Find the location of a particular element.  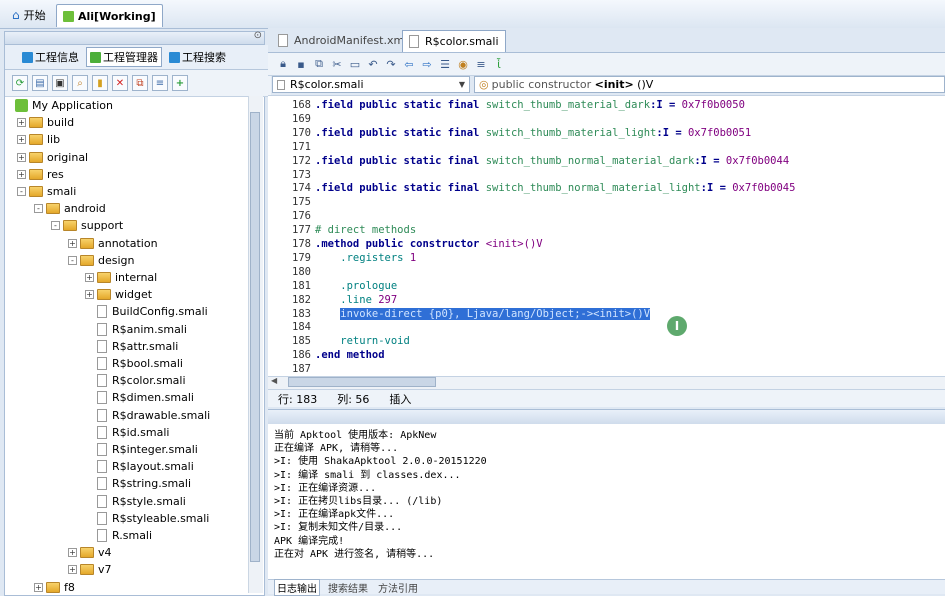

back-icon: ⇦ is located at coordinates (409, 64).